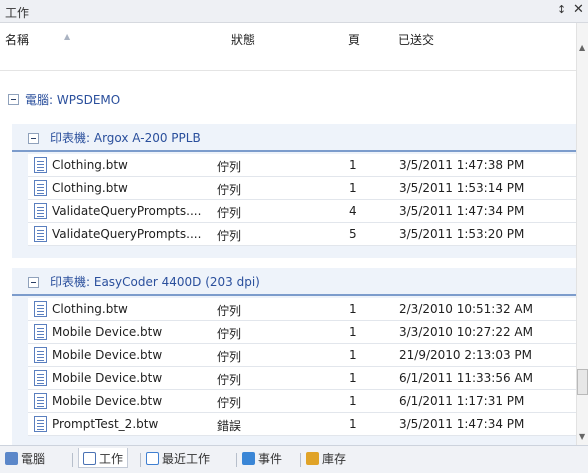  I want to click on column-submitted-header: 已送交, so click(416, 39).